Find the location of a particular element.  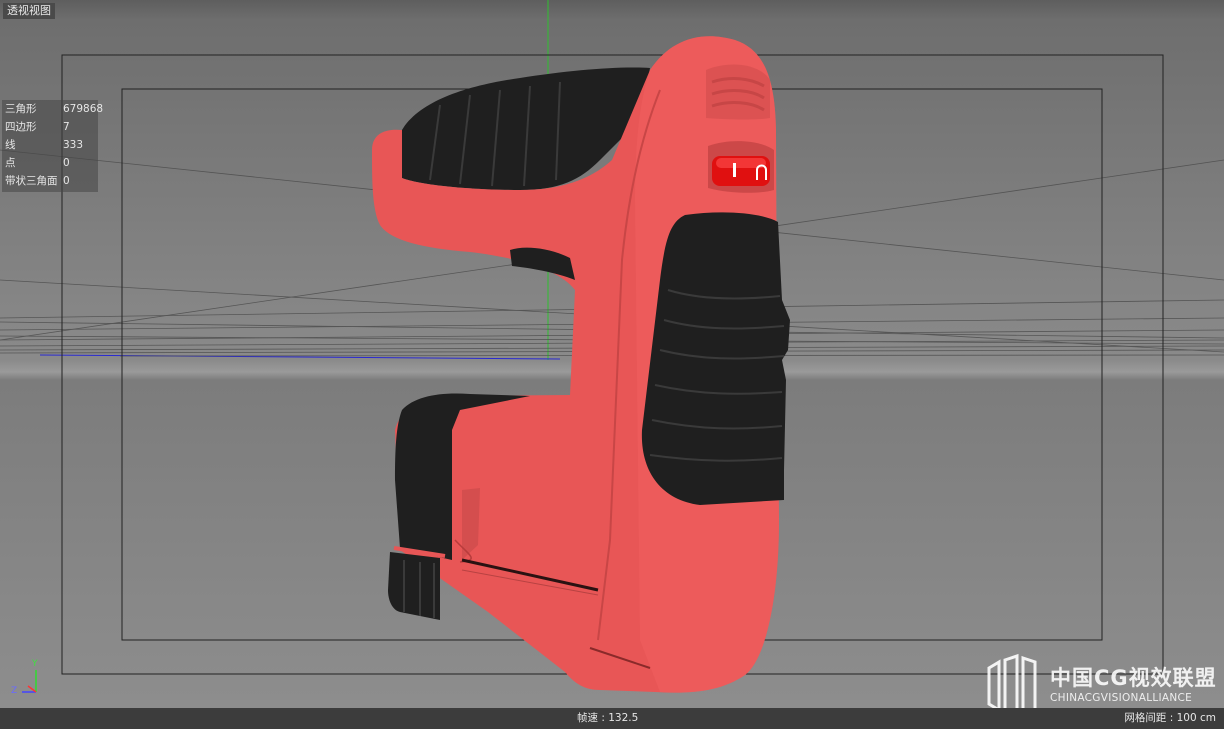

watermark-title: 中国CG视效联盟 is located at coordinates (1133, 678).